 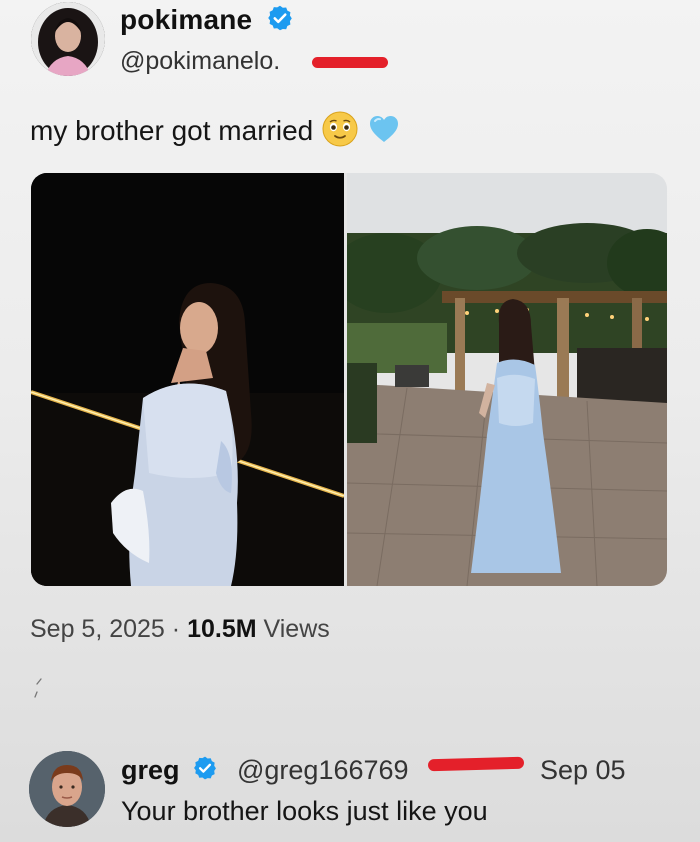 What do you see at coordinates (172, 130) in the screenshot?
I see `post-text-content: my brother got married` at bounding box center [172, 130].